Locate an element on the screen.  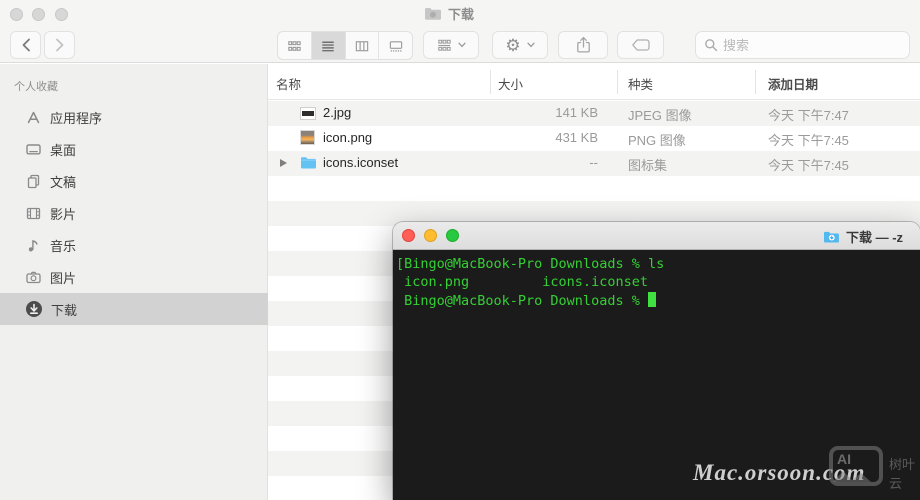
disclosure-triangle-icon is located at coordinates (283, 163).